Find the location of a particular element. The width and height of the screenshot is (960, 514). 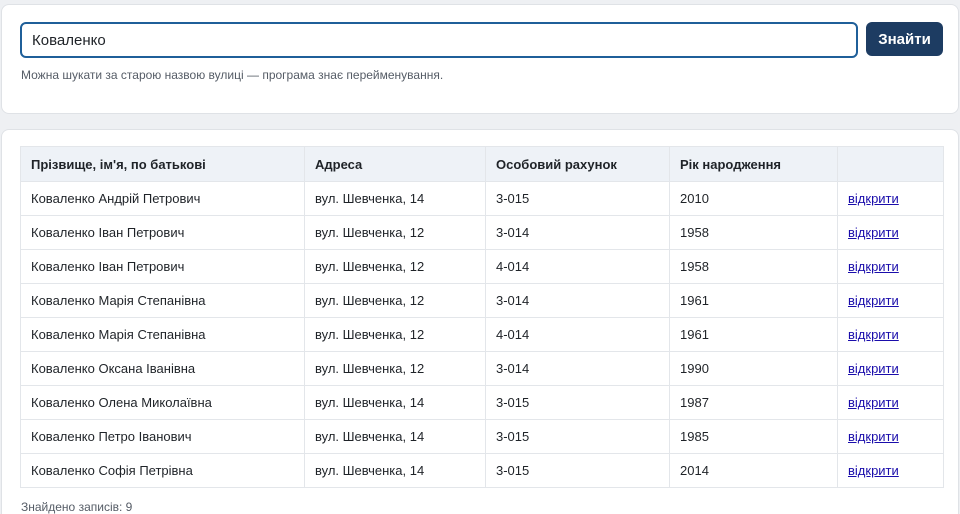

cell-name: Коваленко Петро Іванович is located at coordinates (162, 436).